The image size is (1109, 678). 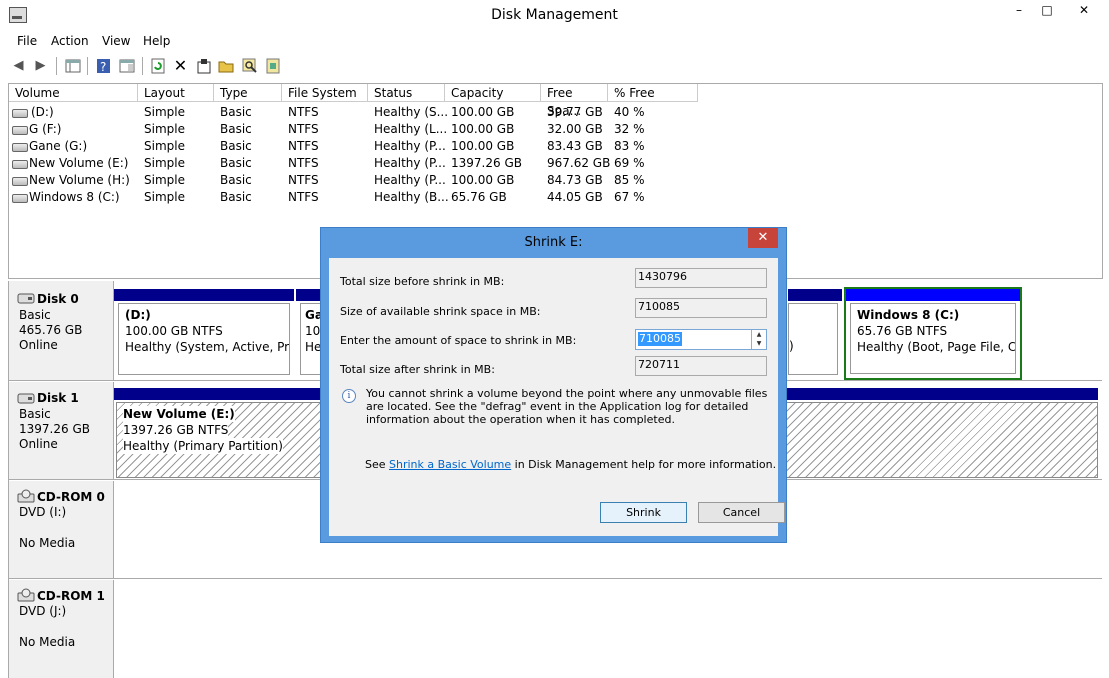 What do you see at coordinates (272, 65) in the screenshot?
I see `export-icon` at bounding box center [272, 65].